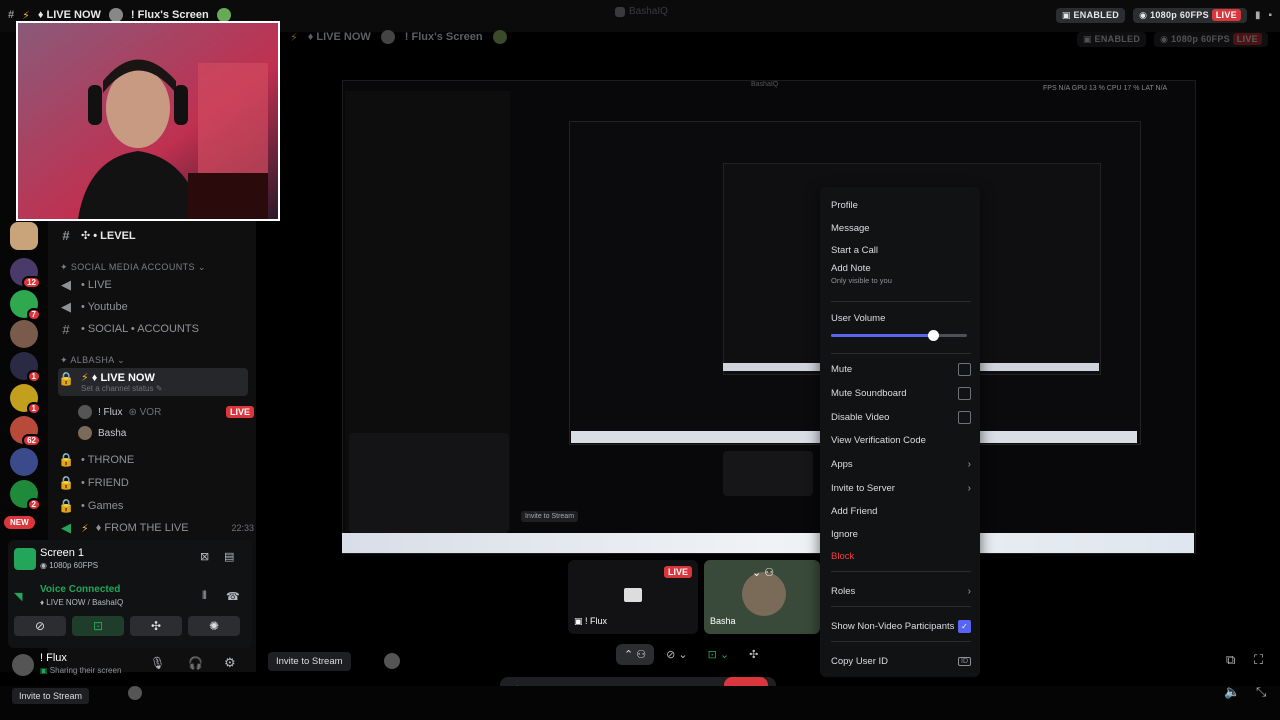 This screenshot has width=1280, height=720. Describe the element at coordinates (719, 654) in the screenshot. I see `share-screen-icon: ⊡ ⌄` at that location.